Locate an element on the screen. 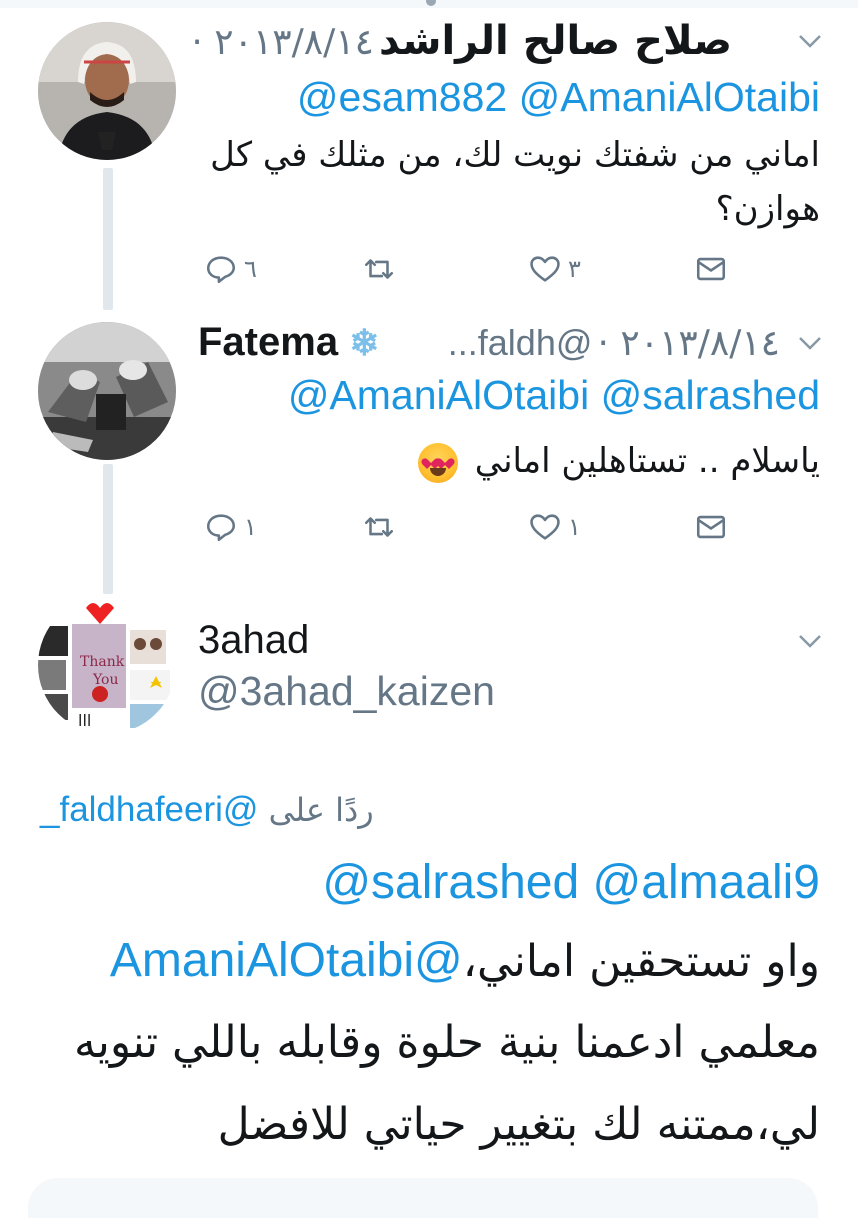  reply-composer-bar is located at coordinates (423, 1198).